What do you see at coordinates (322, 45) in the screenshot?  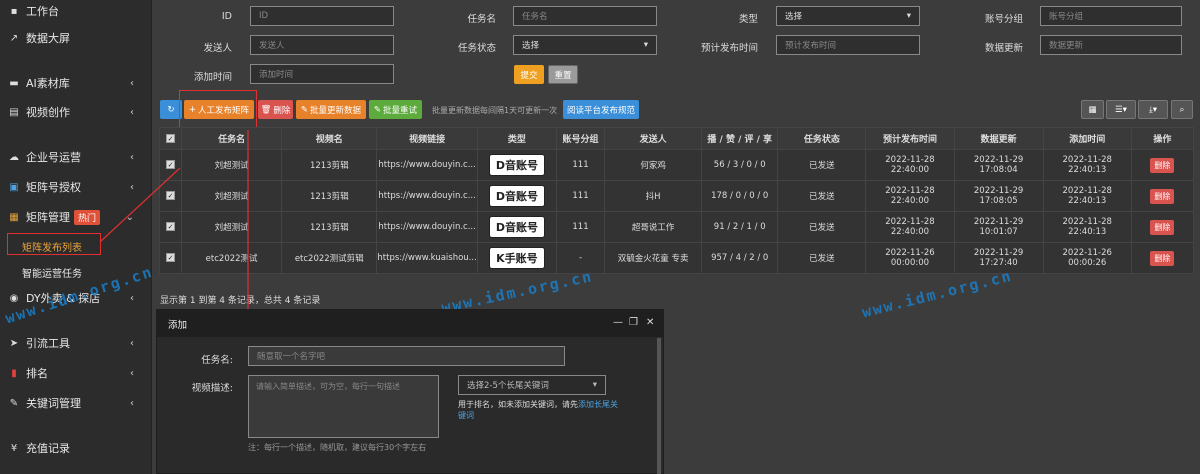 I see `sender-input: 发送人` at bounding box center [322, 45].